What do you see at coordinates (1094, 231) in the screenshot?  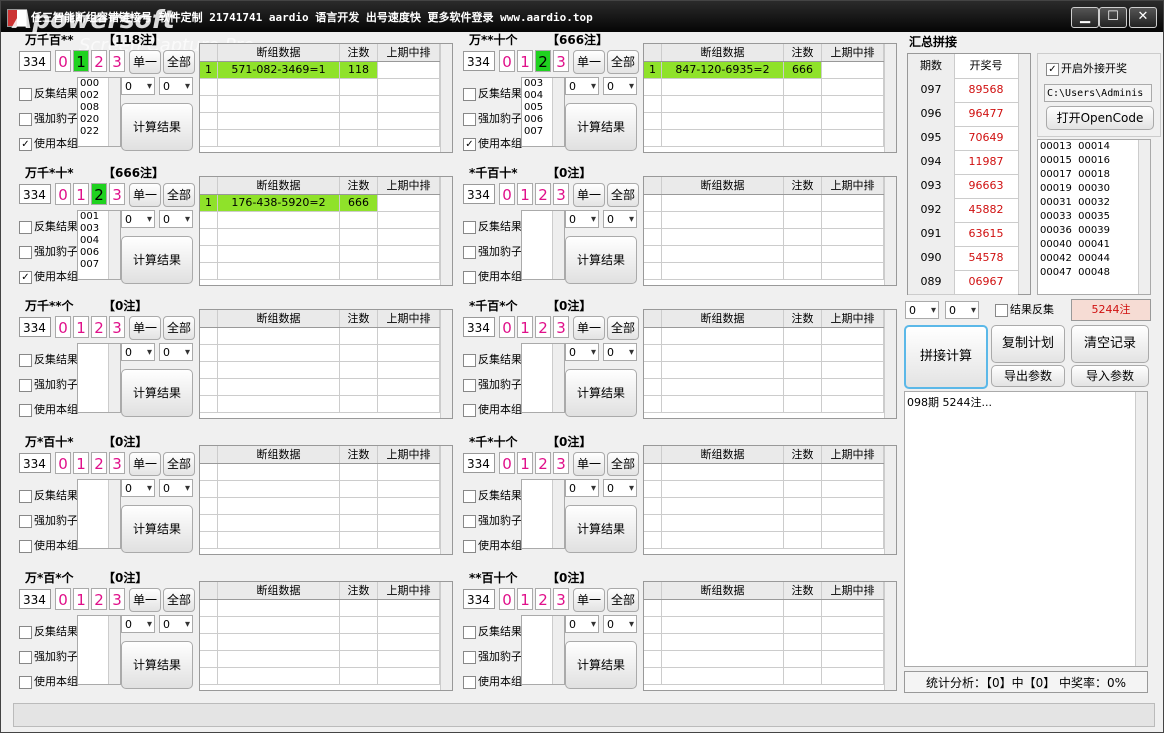 I see `list-item: 00036 00039` at bounding box center [1094, 231].